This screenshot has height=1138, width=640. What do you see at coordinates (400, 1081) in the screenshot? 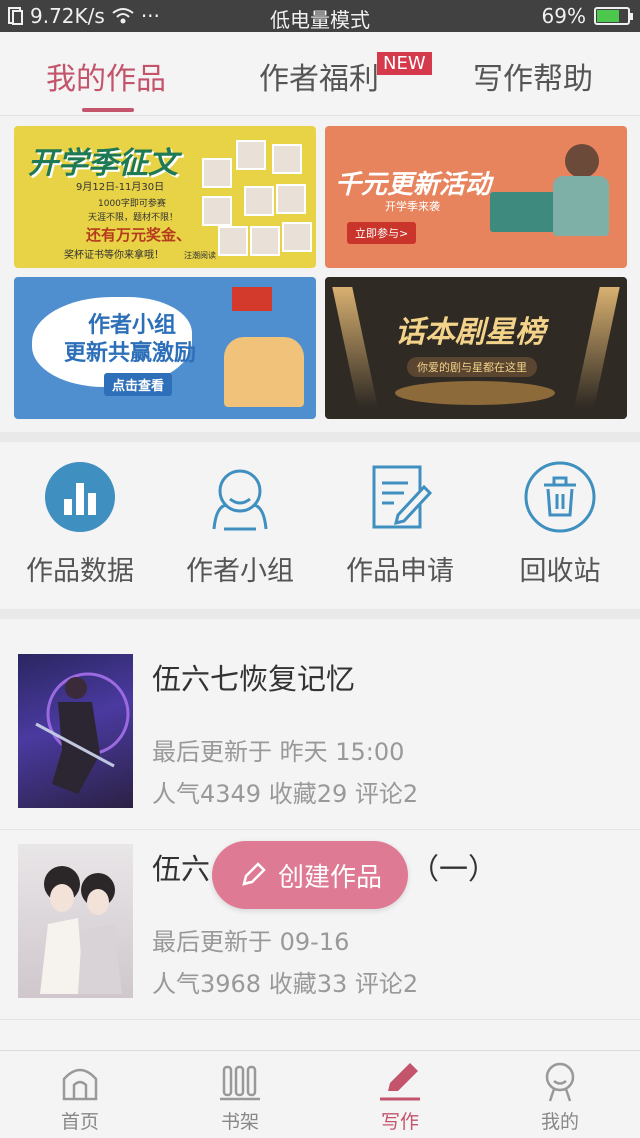
I see `pen-icon` at bounding box center [400, 1081].